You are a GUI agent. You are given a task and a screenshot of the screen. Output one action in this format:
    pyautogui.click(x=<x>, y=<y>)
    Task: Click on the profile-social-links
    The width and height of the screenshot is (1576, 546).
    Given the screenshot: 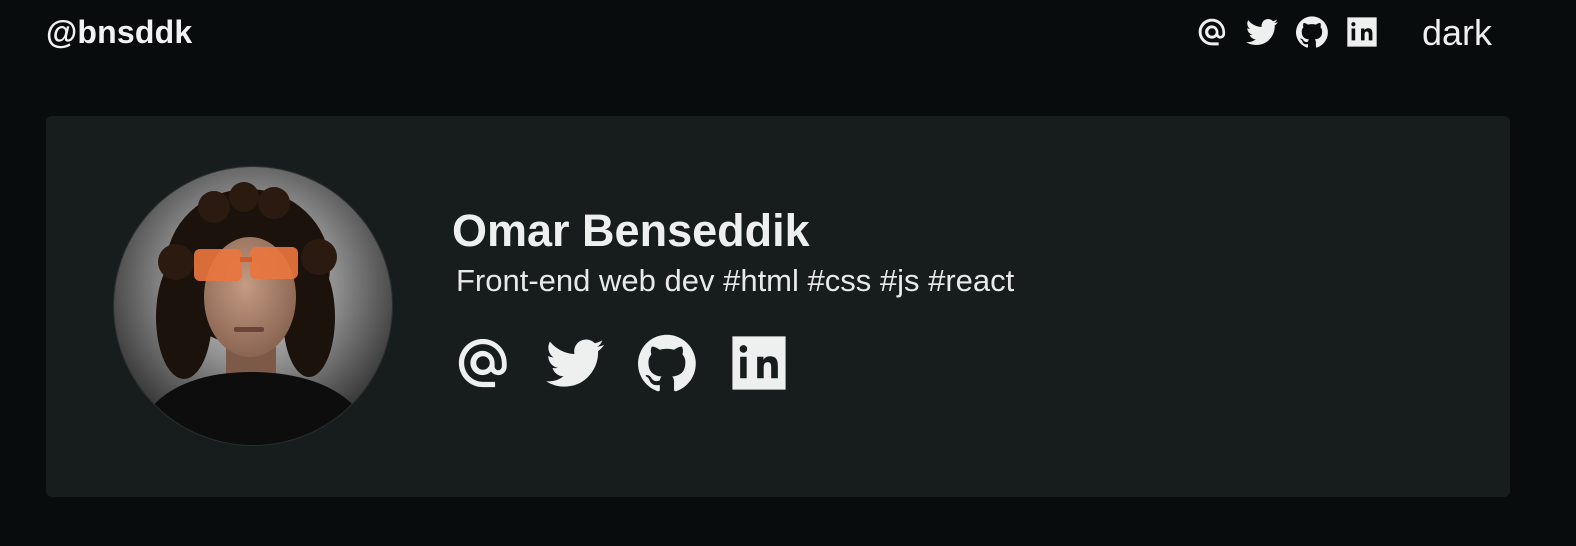 What is the action you would take?
    pyautogui.click(x=621, y=363)
    